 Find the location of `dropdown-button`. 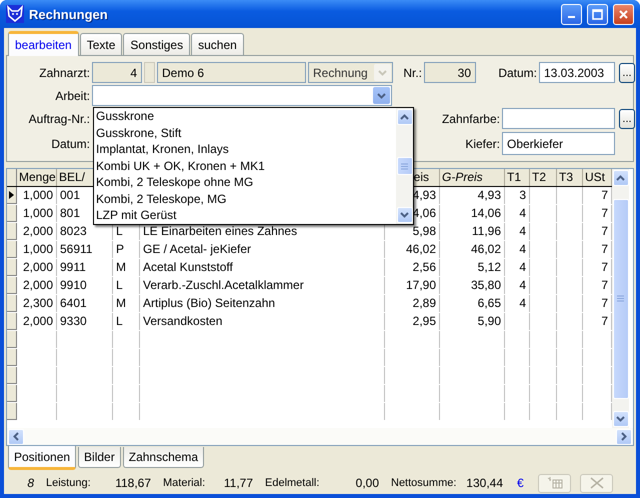

dropdown-button is located at coordinates (381, 95).